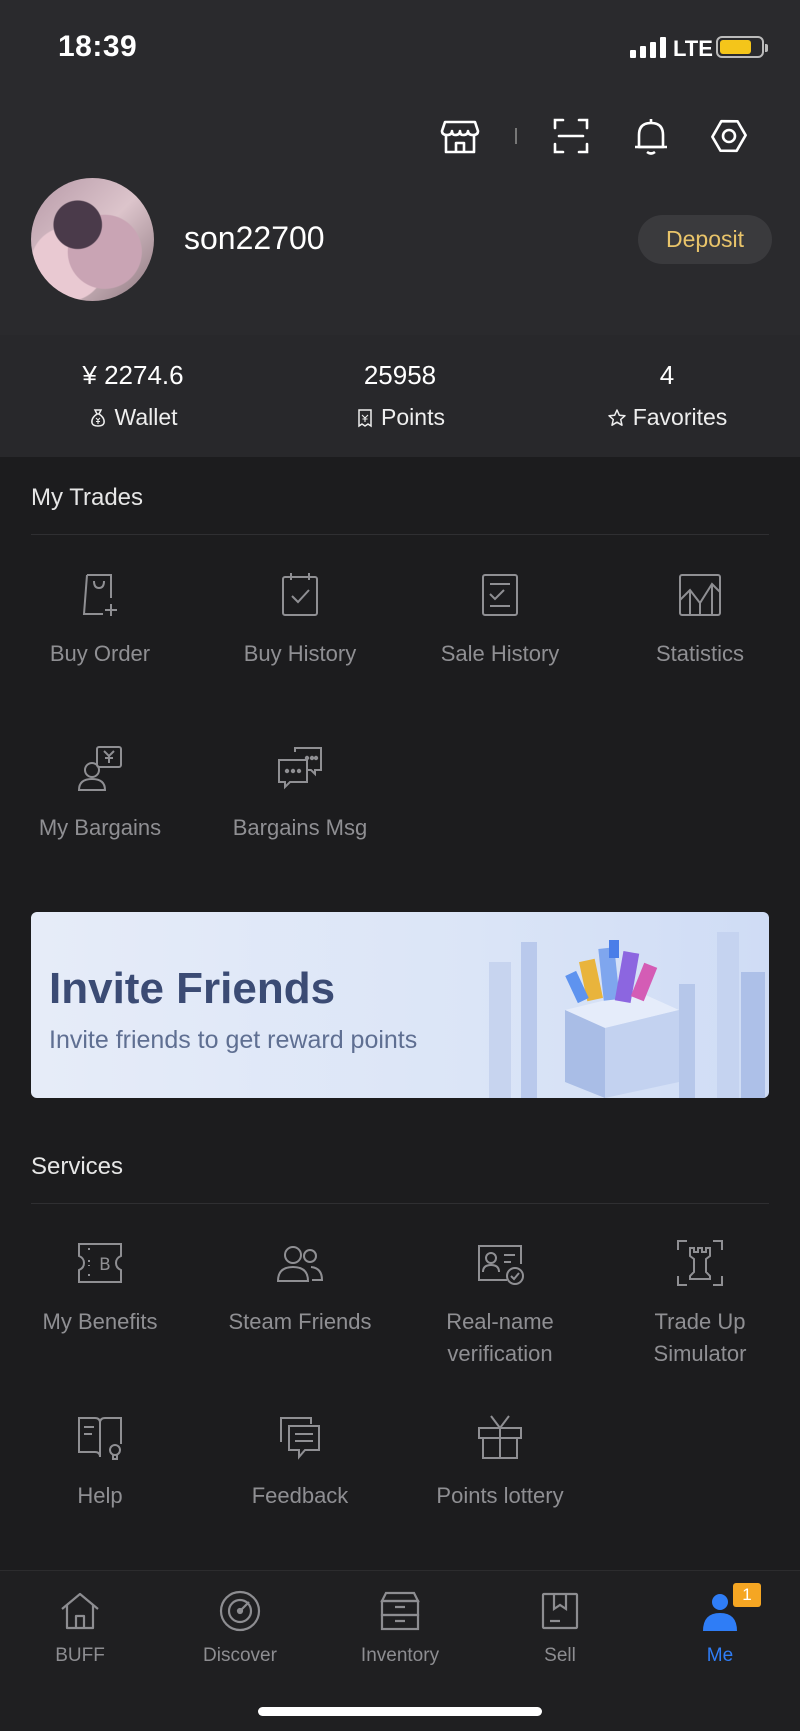 The image size is (800, 1731). Describe the element at coordinates (92, 239) in the screenshot. I see `avatar` at that location.